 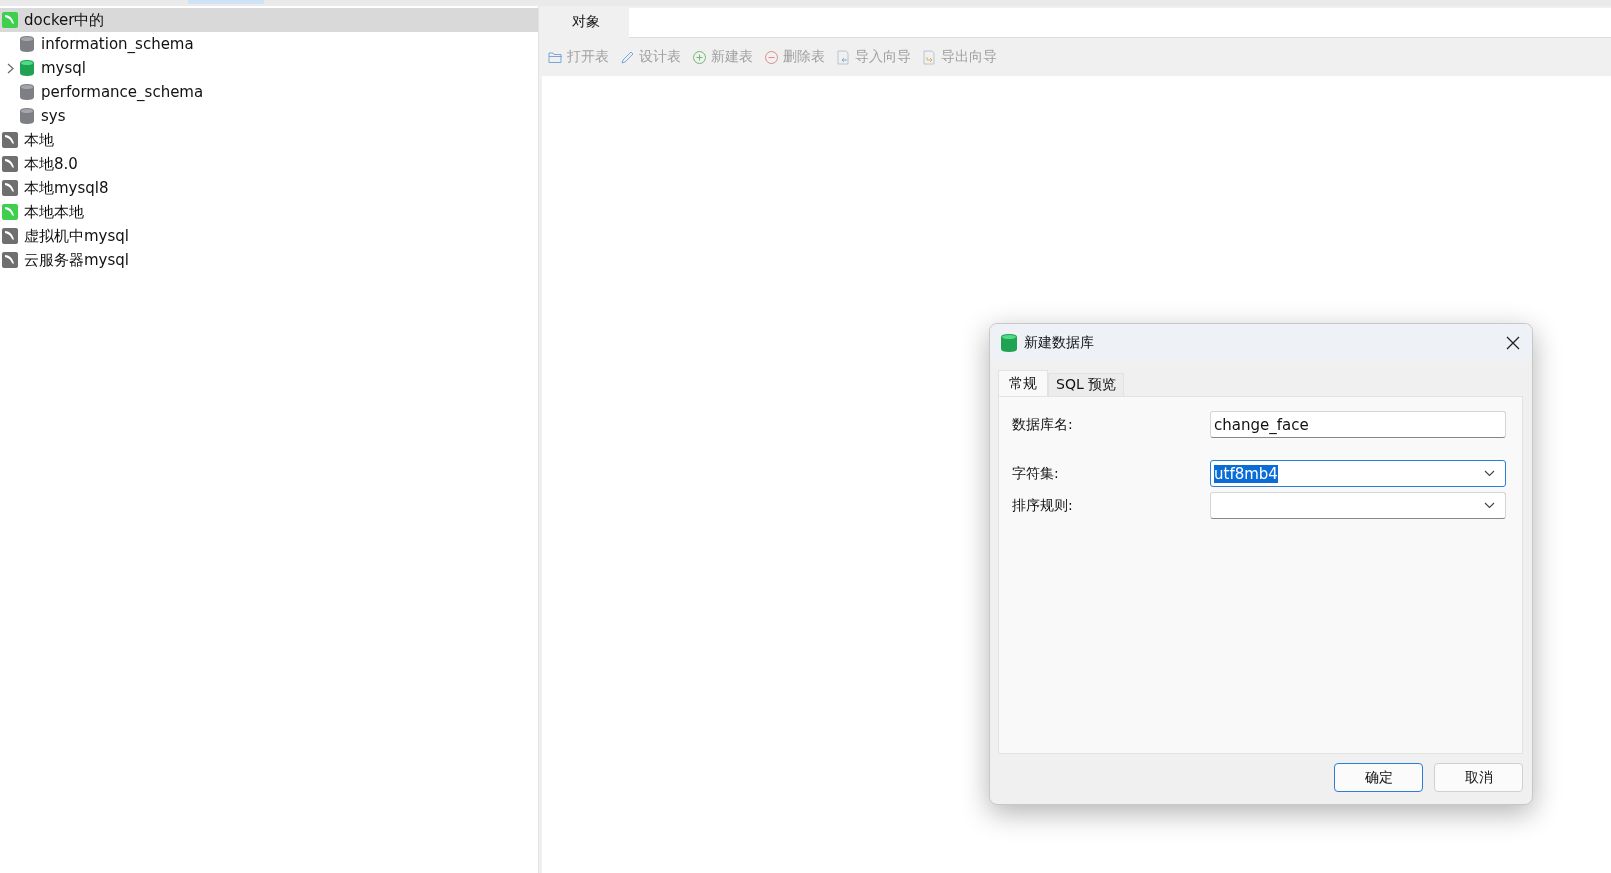 I want to click on plus-circle-icon, so click(x=699, y=57).